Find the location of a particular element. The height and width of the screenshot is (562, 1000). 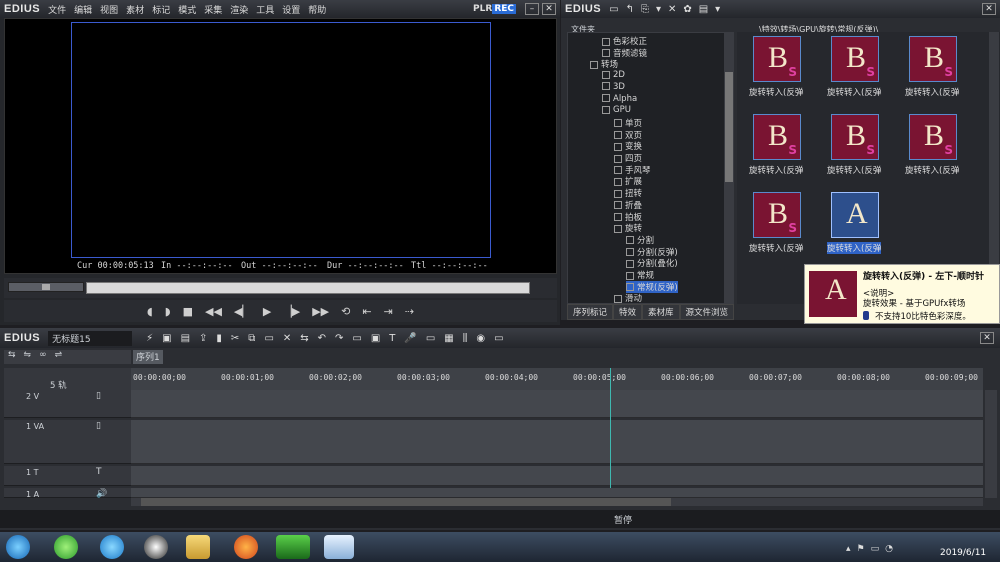

track-header: 2 V ▯ is located at coordinates (67, 404).